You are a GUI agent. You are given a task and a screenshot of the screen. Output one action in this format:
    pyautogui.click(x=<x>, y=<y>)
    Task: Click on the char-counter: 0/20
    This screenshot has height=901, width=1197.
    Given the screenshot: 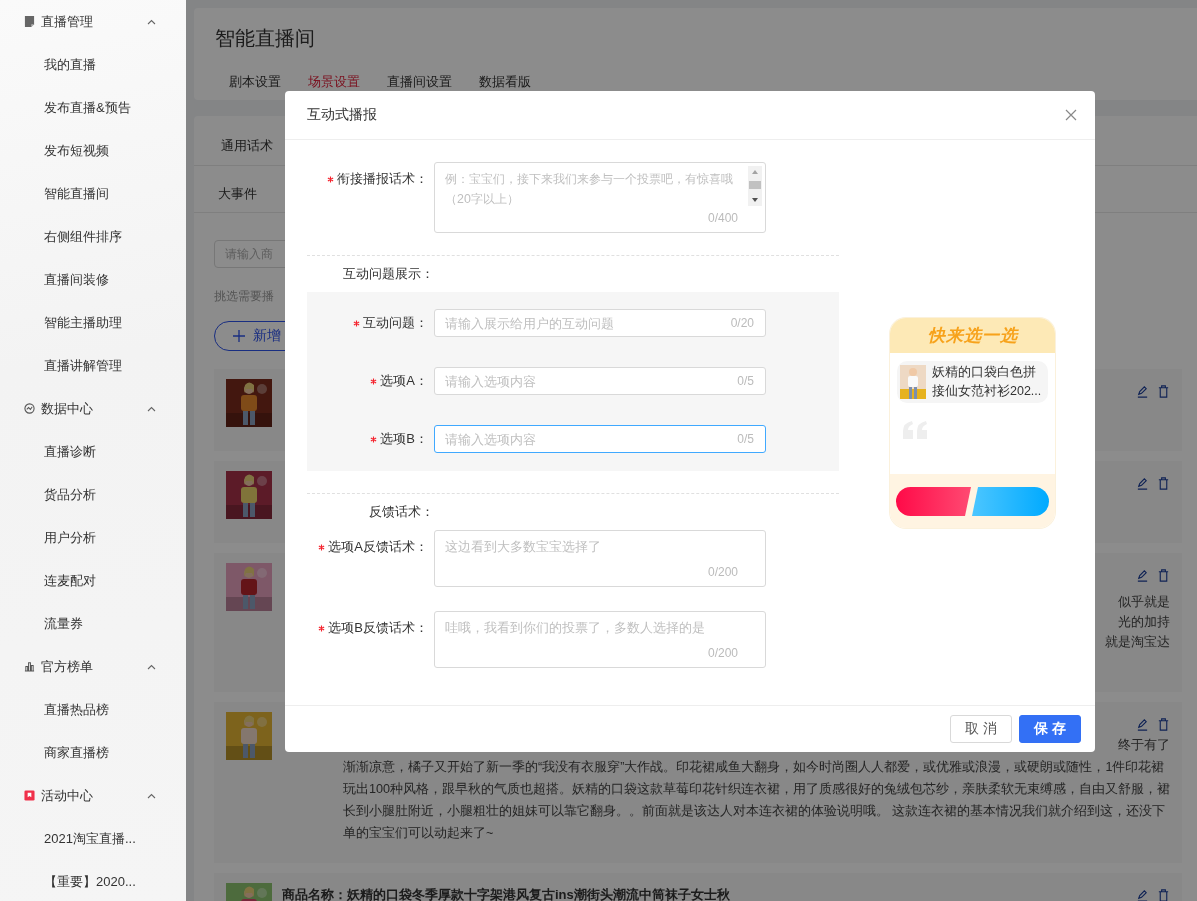 What is the action you would take?
    pyautogui.click(x=742, y=323)
    